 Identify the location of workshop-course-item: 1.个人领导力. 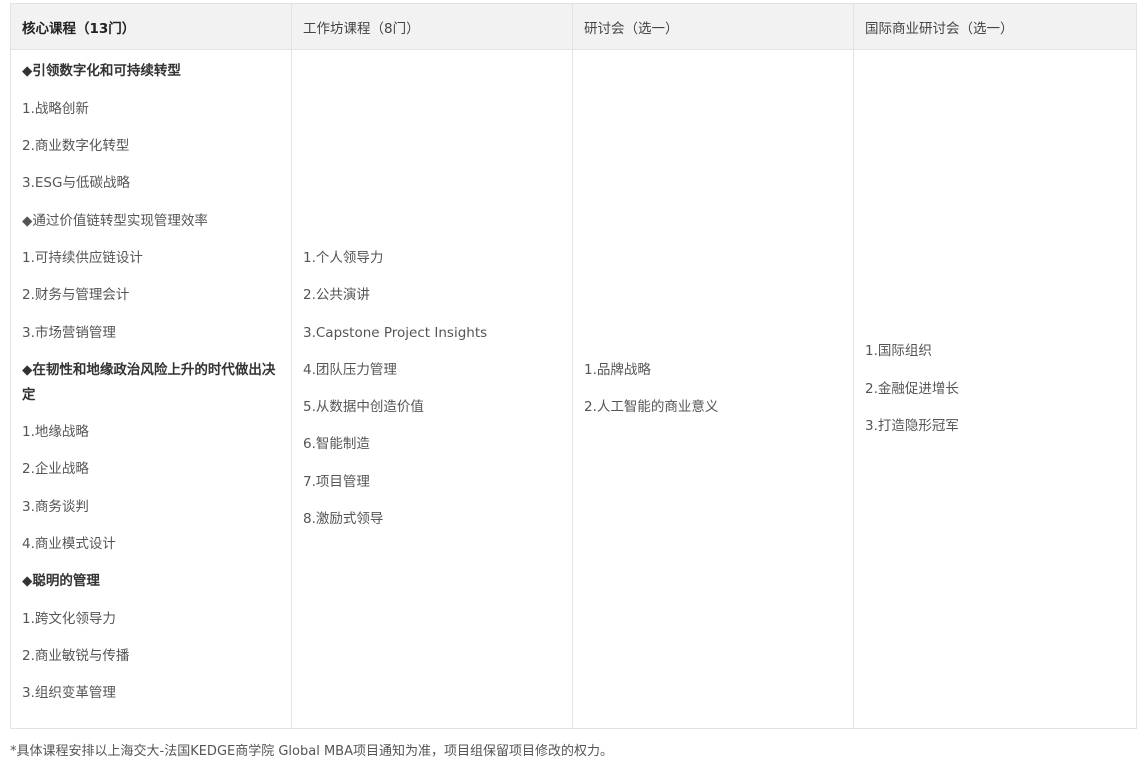
(343, 257).